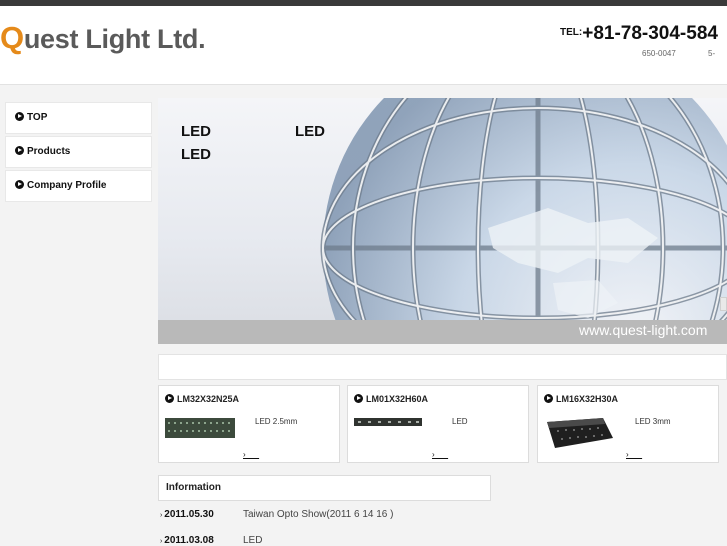 This screenshot has width=727, height=546. Describe the element at coordinates (643, 330) in the screenshot. I see `hero-url: www.quest-light.com` at that location.